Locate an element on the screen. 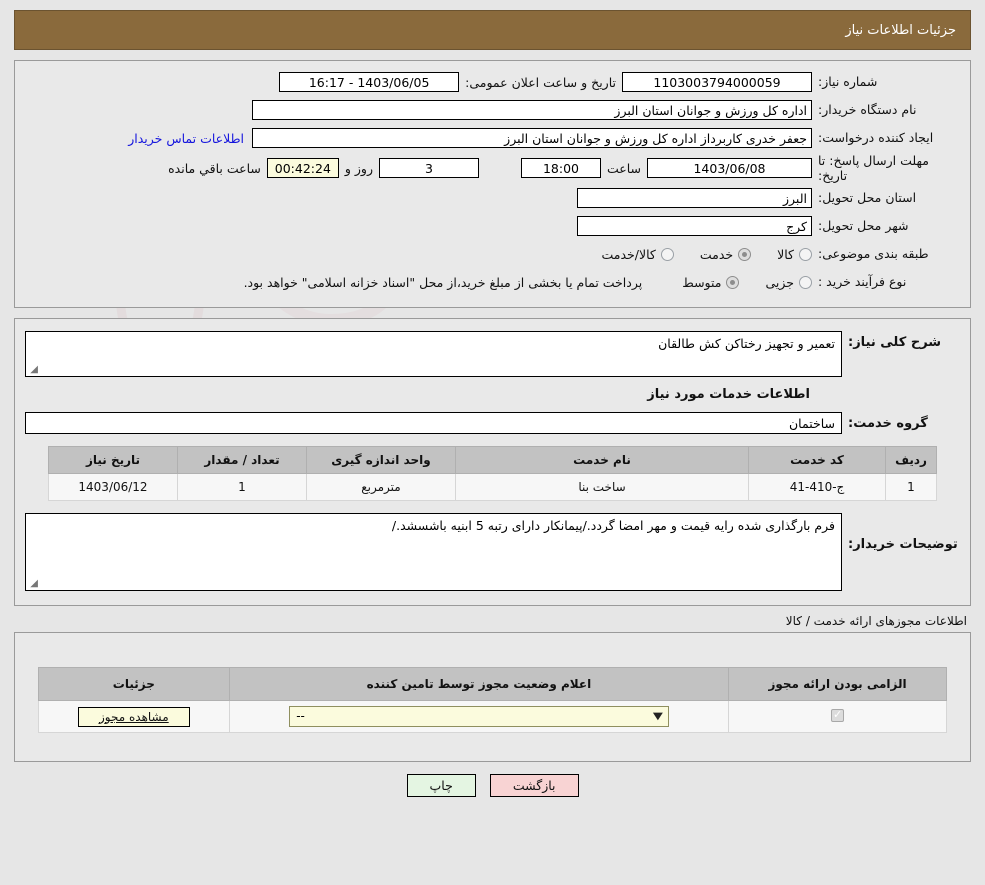 The image size is (985, 885). category-radio-group: کالا خدمت کالا/خدمت is located at coordinates (693, 254).